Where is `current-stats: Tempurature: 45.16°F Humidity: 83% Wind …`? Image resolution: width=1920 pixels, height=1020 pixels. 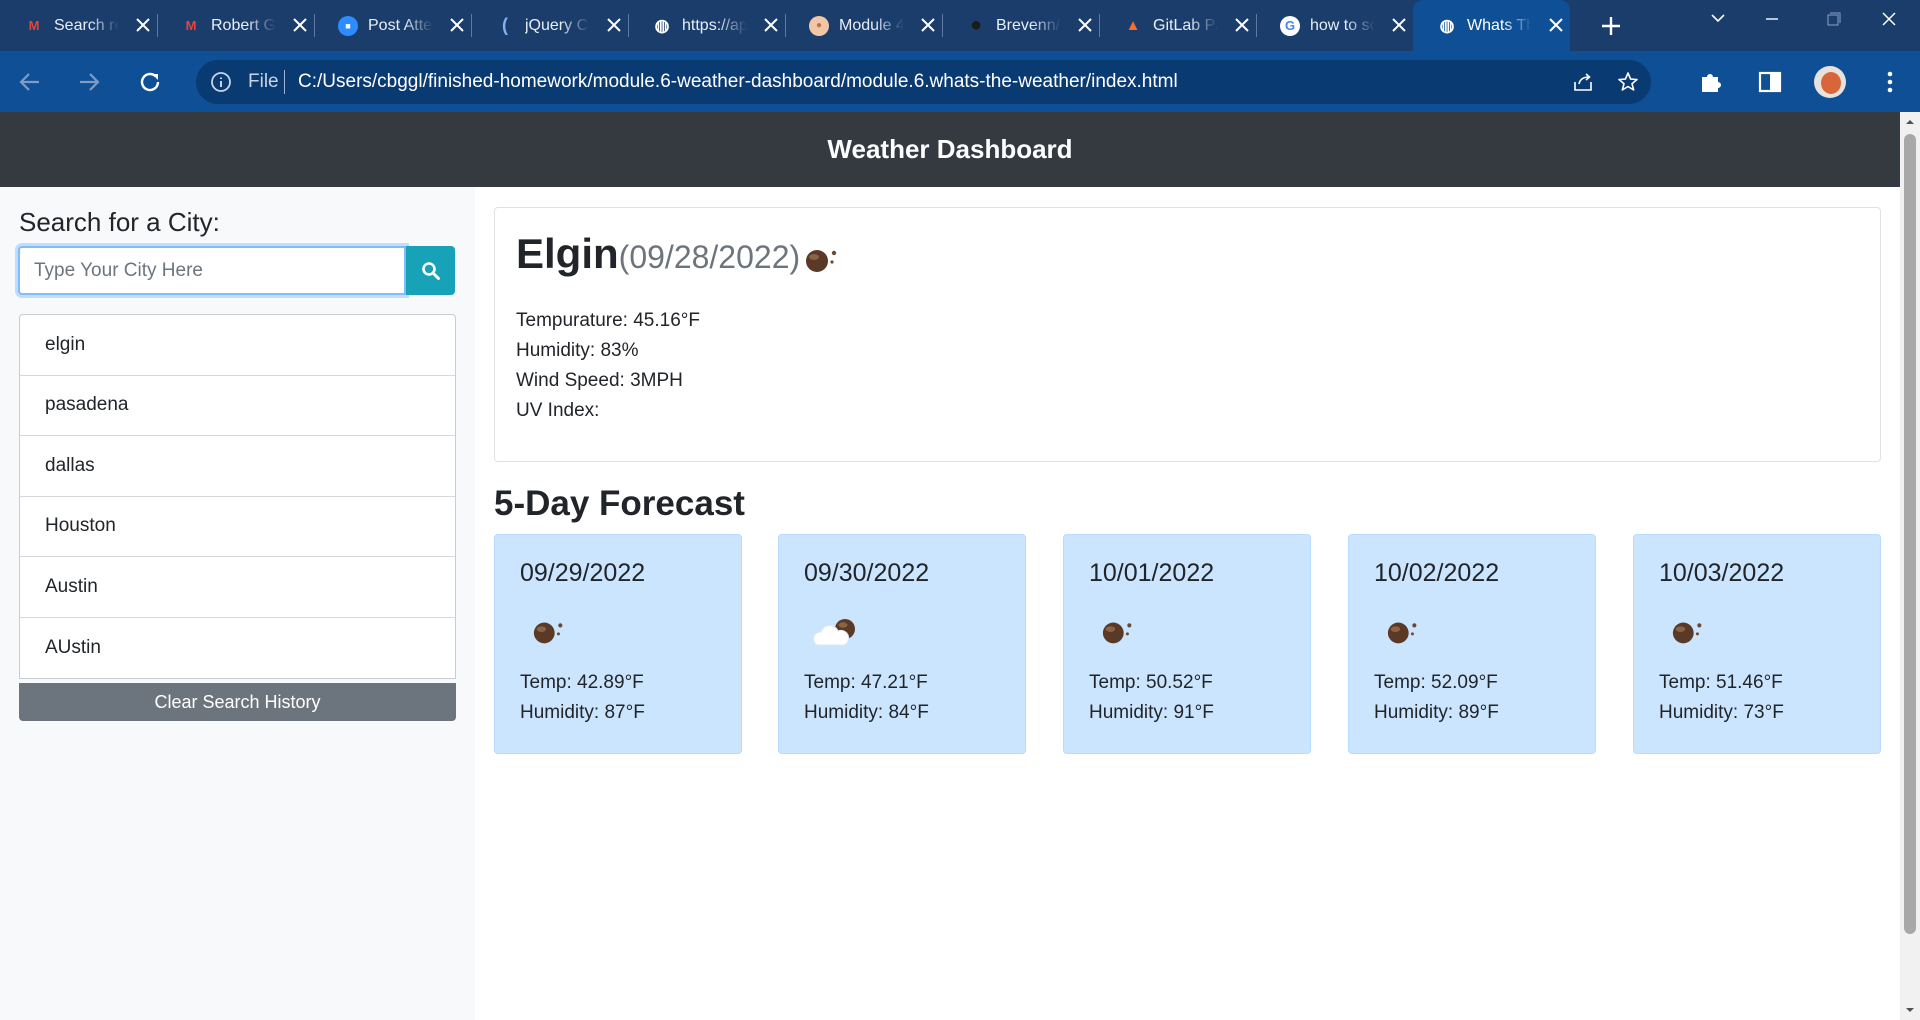 current-stats: Tempurature: 45.16°F Humidity: 83% Wind … is located at coordinates (608, 366).